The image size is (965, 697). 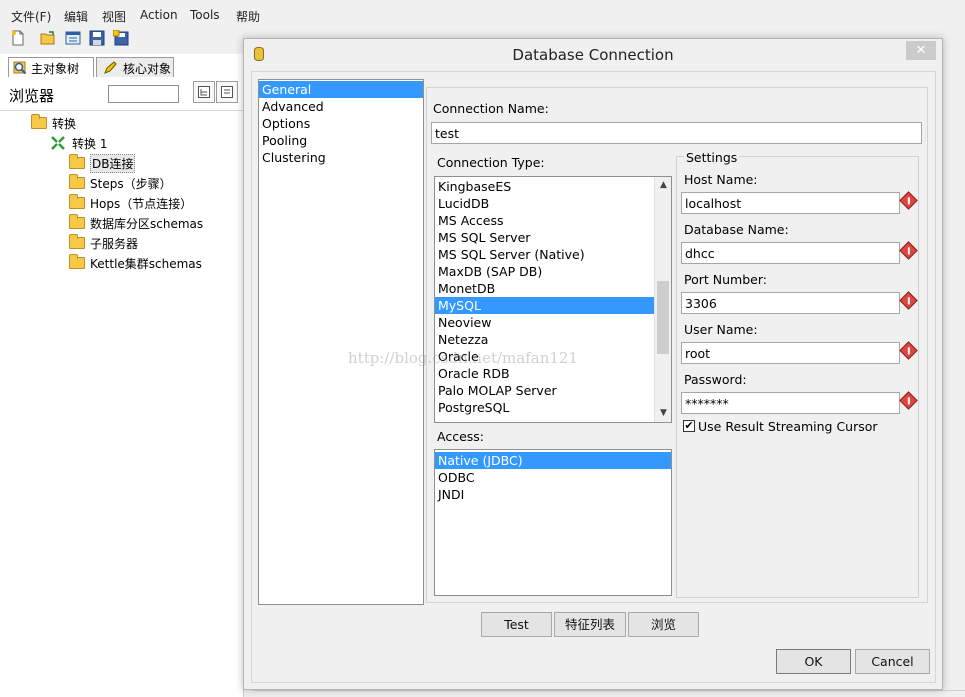 What do you see at coordinates (48, 38) in the screenshot?
I see `open-folder-icon` at bounding box center [48, 38].